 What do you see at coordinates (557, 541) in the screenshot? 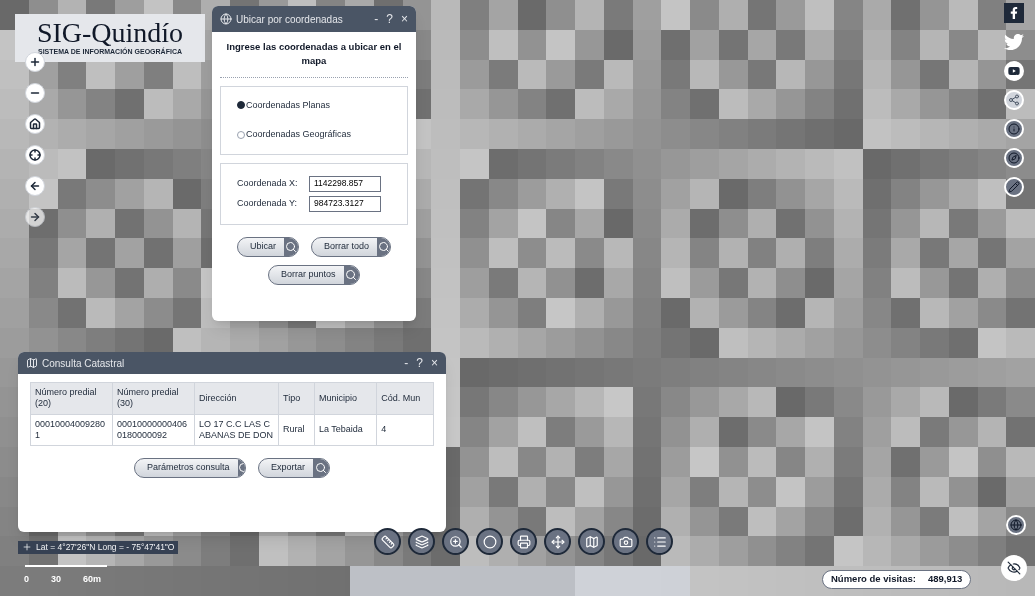
I see `move-icon` at bounding box center [557, 541].